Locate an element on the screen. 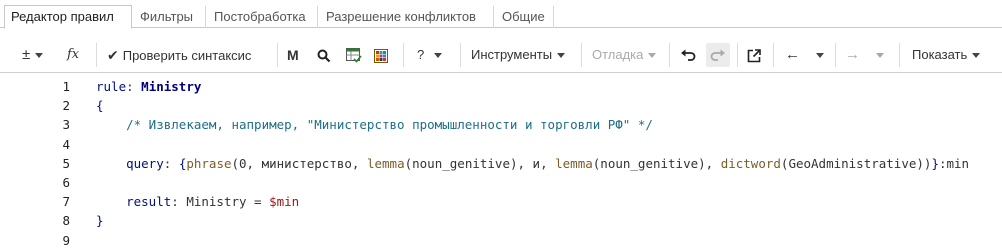  code-token: $min is located at coordinates (284, 202).